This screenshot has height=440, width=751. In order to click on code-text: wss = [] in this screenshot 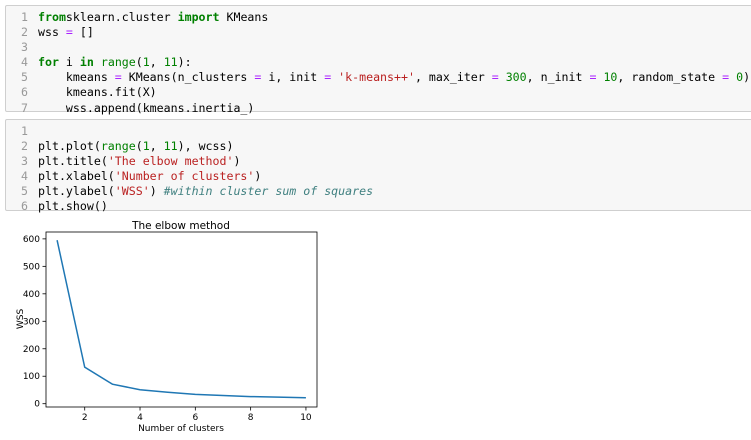, I will do `click(66, 32)`.